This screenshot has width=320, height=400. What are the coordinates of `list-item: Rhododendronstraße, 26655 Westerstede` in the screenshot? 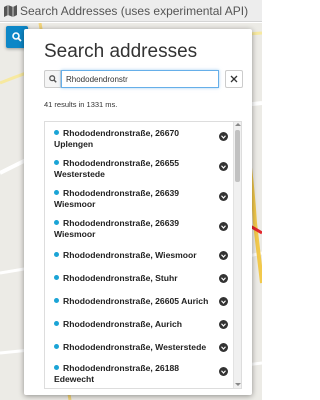 It's located at (139, 169).